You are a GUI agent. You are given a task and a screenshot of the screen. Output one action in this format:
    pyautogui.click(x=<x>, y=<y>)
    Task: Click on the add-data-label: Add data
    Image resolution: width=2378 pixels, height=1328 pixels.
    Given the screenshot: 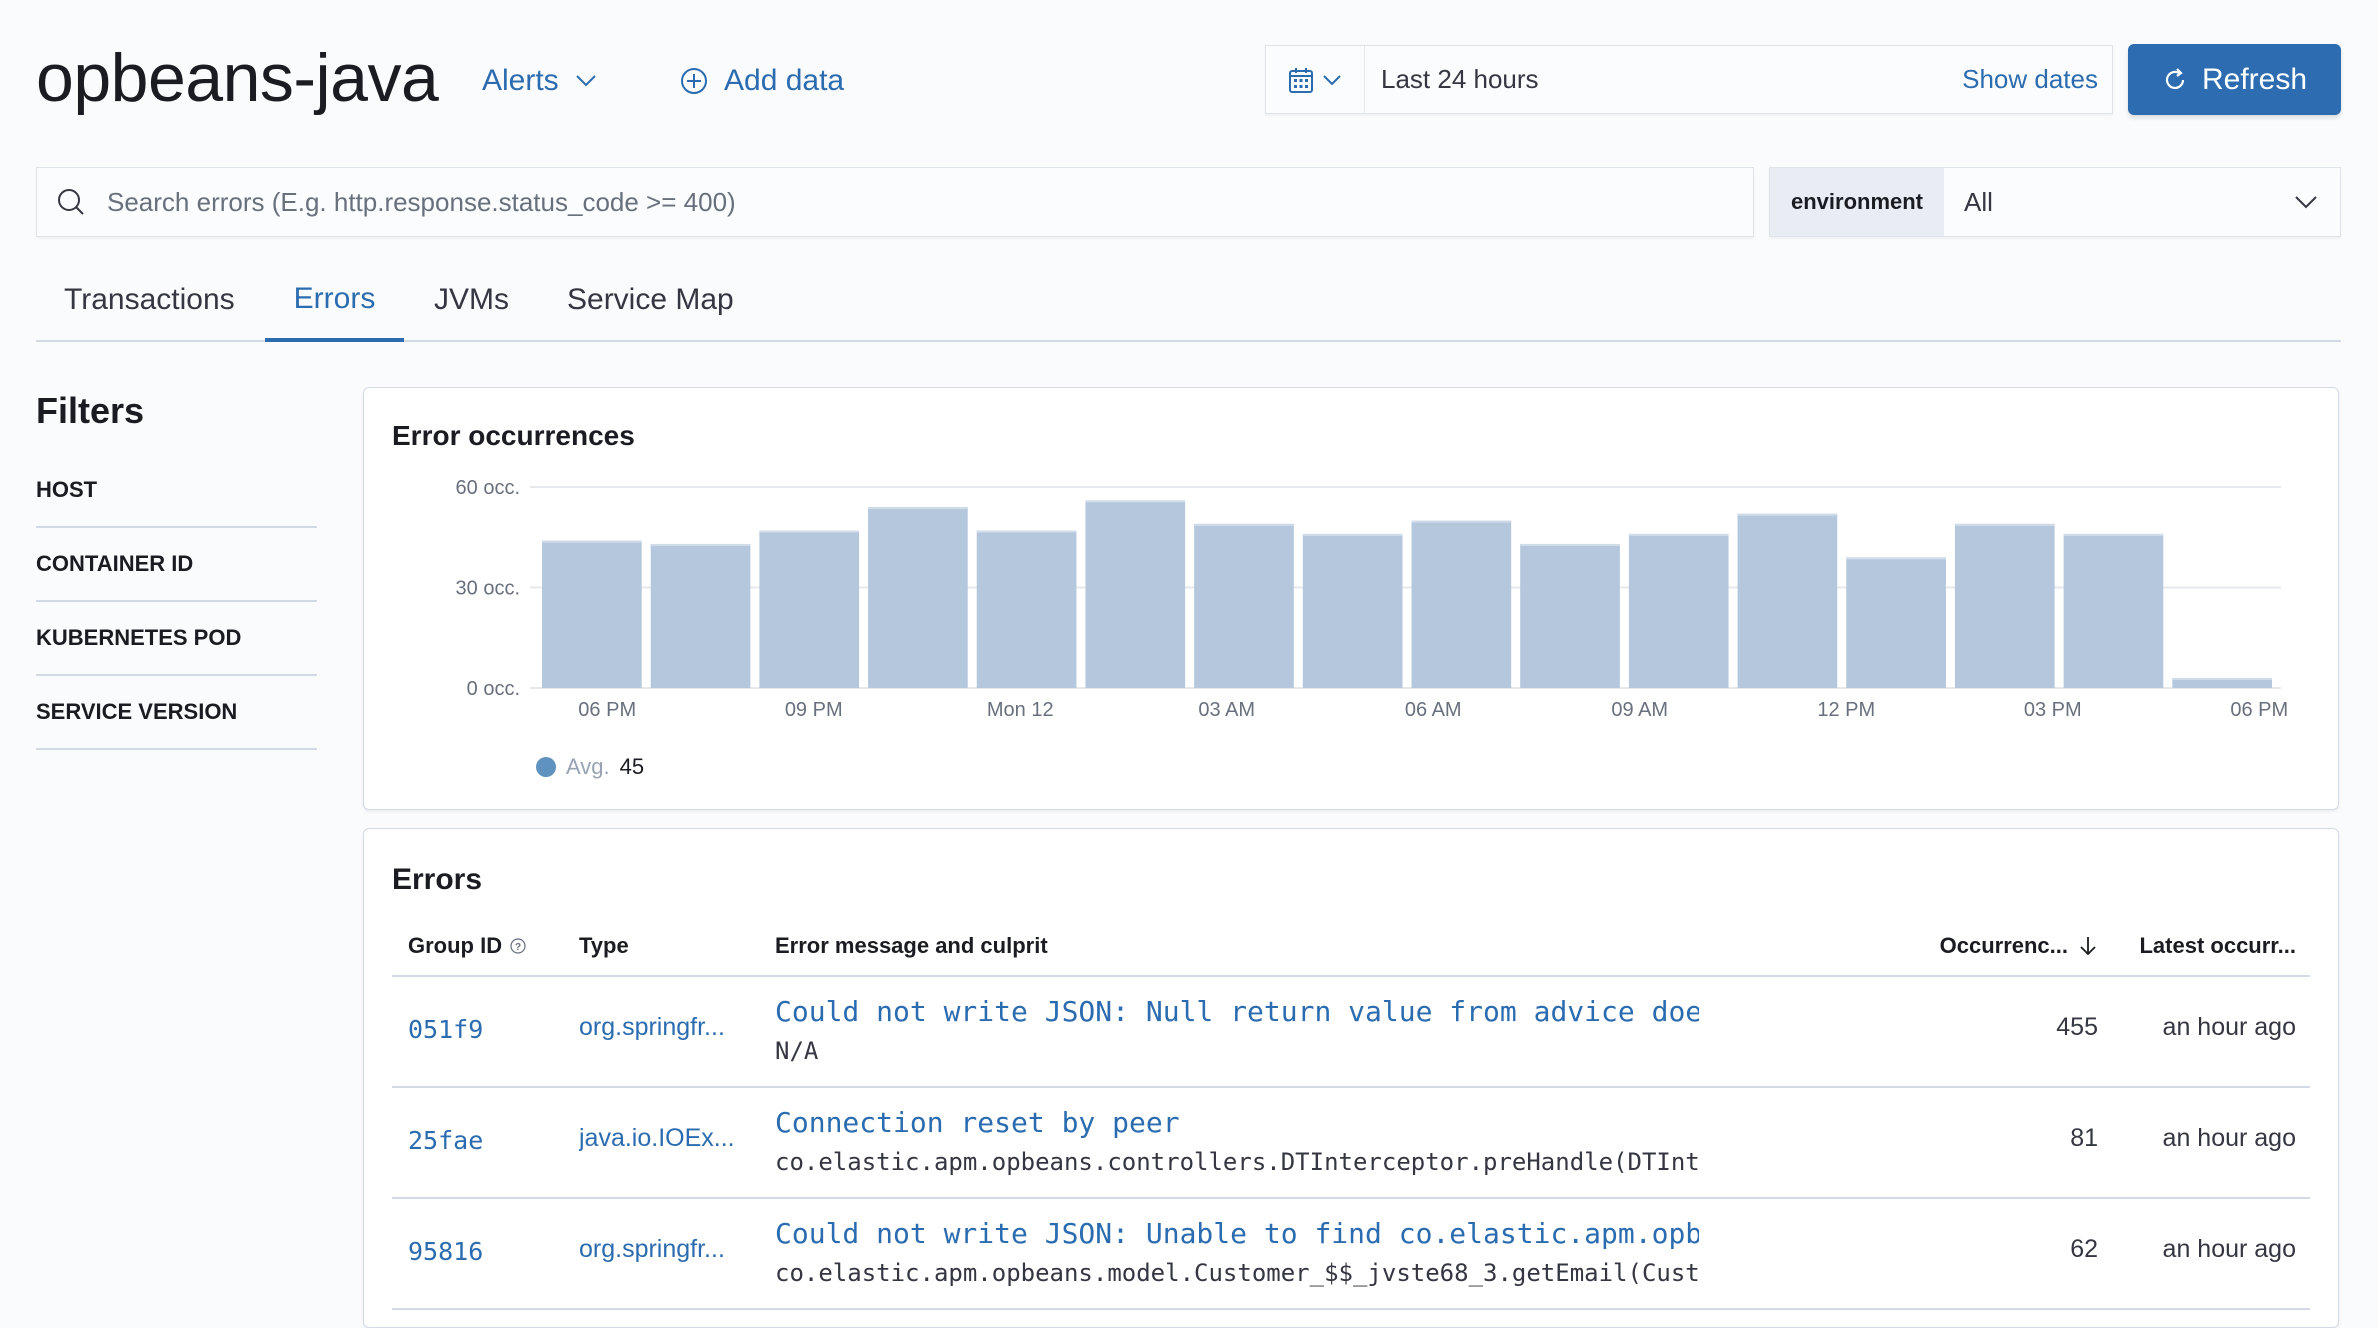 What is the action you would take?
    pyautogui.click(x=784, y=80)
    